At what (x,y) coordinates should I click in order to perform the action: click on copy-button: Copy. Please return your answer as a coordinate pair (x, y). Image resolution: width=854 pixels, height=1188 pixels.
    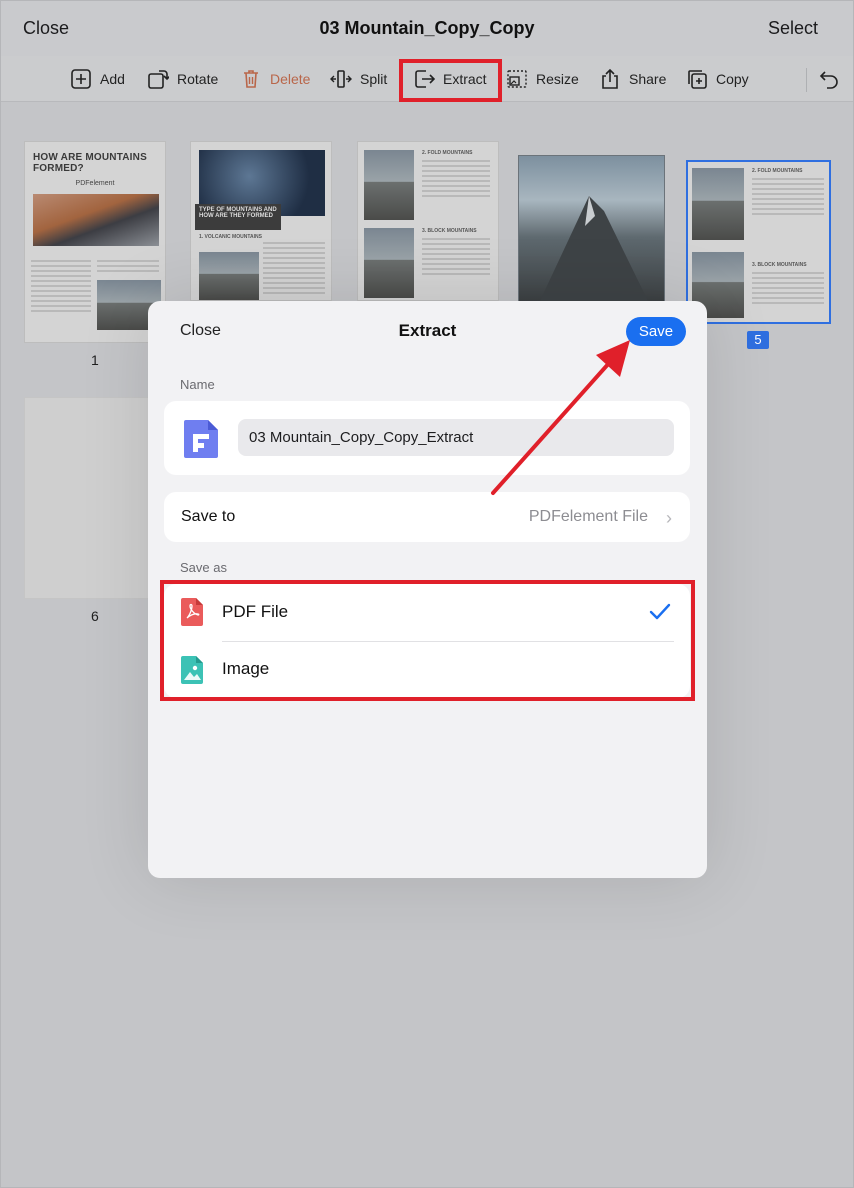
    Looking at the image, I should click on (717, 79).